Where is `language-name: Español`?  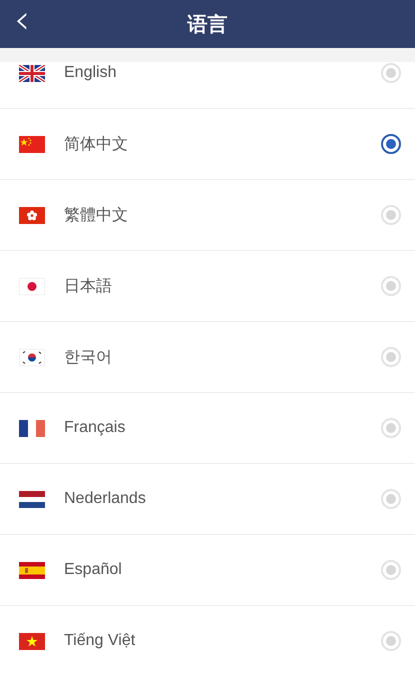
language-name: Español is located at coordinates (93, 570).